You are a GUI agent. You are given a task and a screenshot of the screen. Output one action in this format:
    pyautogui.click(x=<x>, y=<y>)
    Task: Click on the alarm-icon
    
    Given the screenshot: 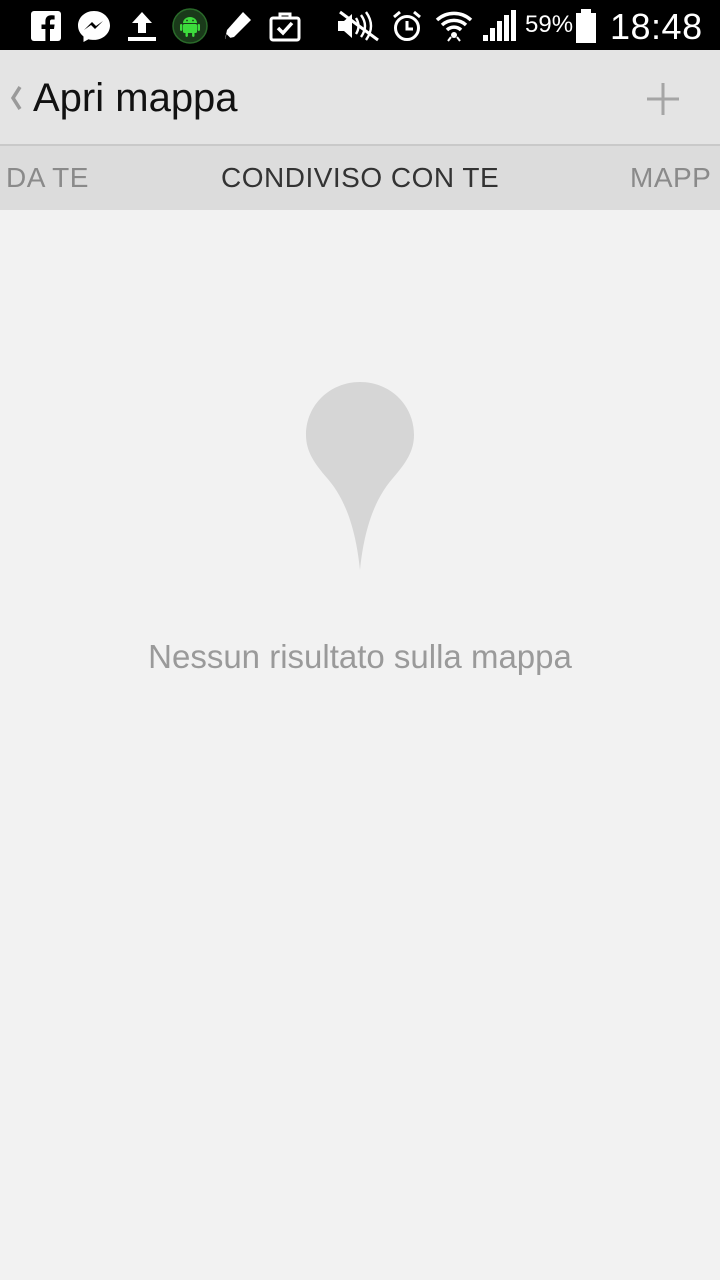 What is the action you would take?
    pyautogui.click(x=407, y=26)
    